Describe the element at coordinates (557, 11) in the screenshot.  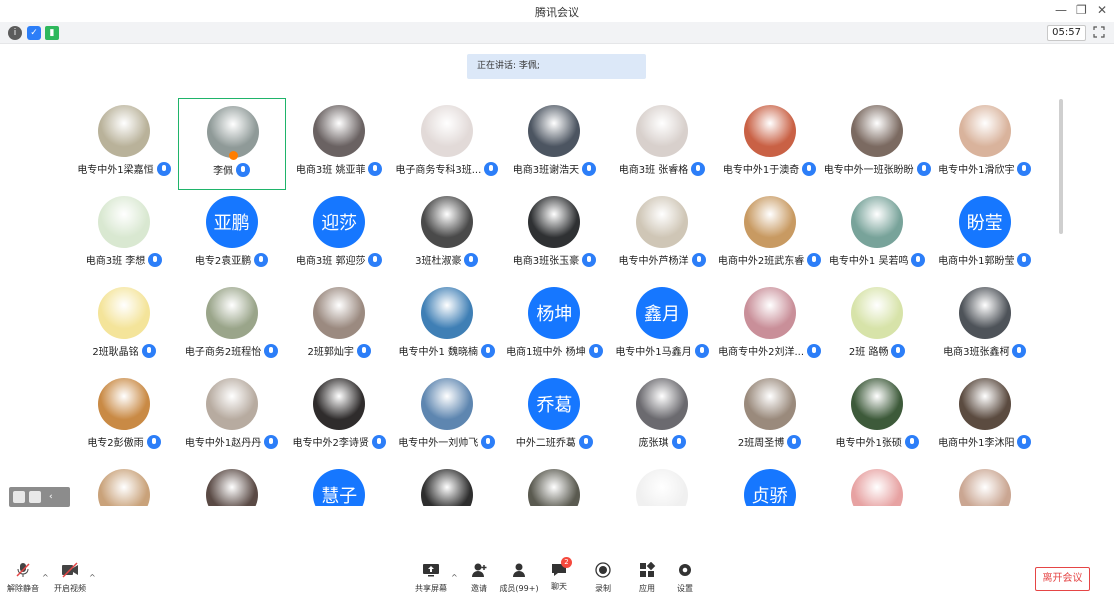
I see `title-bar: 腾讯会议 — ❐ ✕` at that location.